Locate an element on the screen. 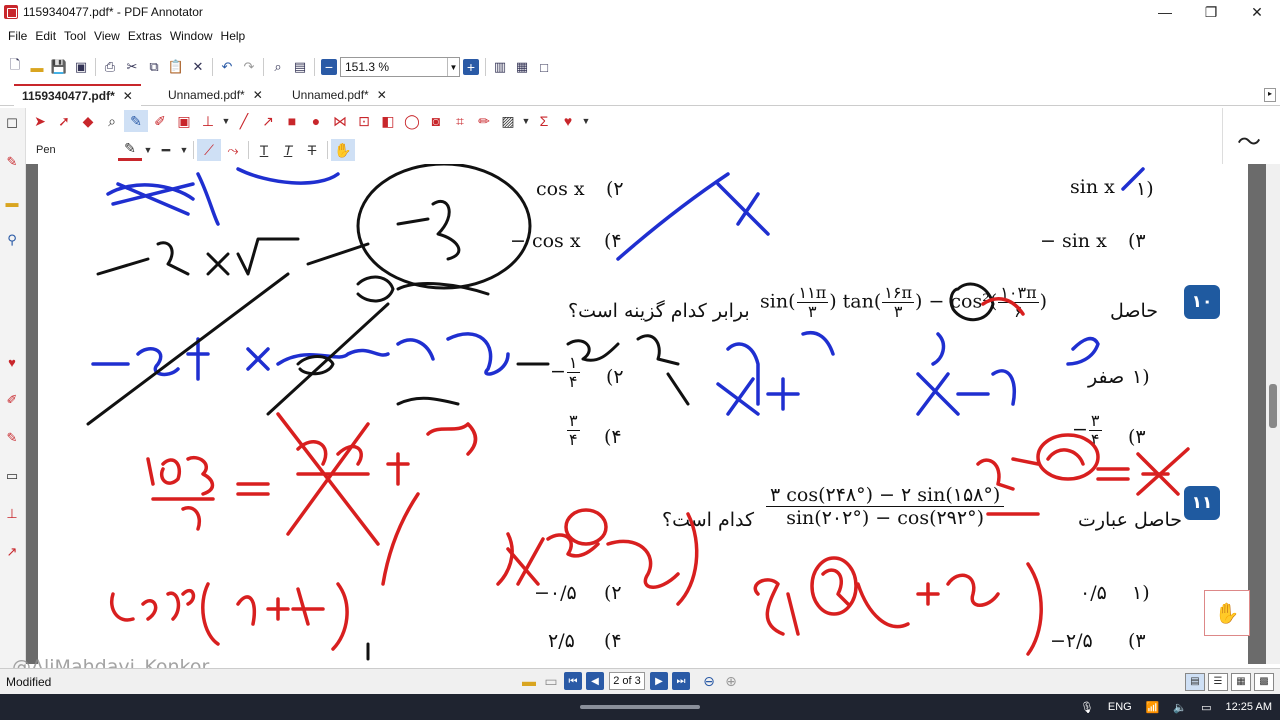 The image size is (1280, 720). marker-icon: ✐ is located at coordinates (12, 400).